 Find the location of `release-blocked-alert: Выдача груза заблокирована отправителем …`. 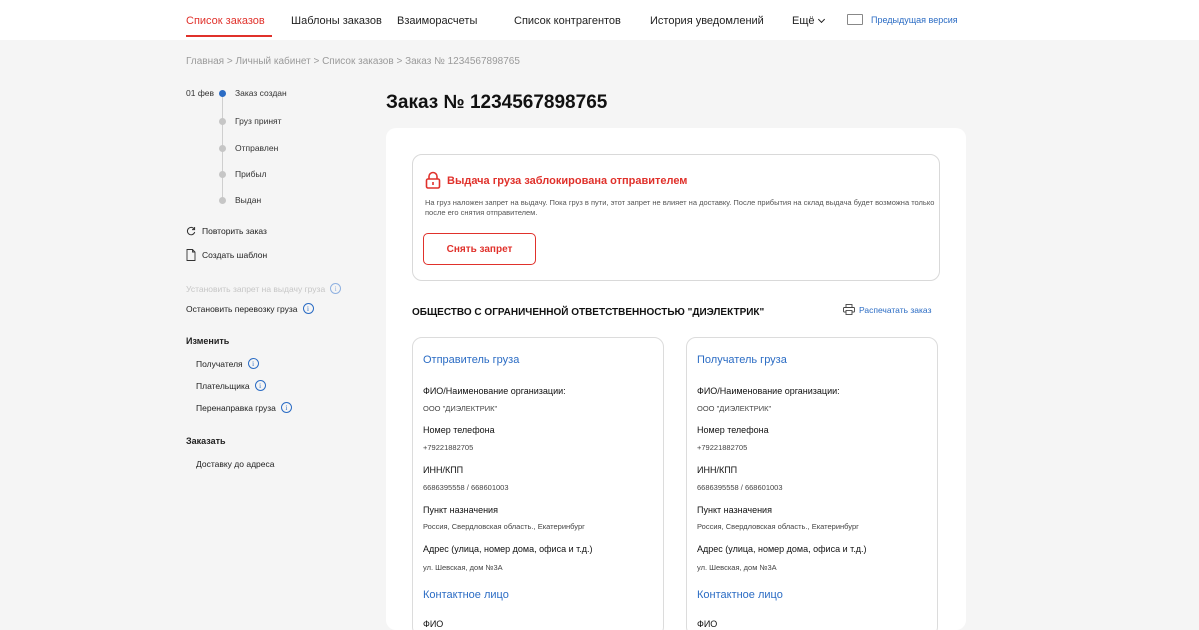

release-blocked-alert: Выдача груза заблокирована отправителем … is located at coordinates (676, 217).